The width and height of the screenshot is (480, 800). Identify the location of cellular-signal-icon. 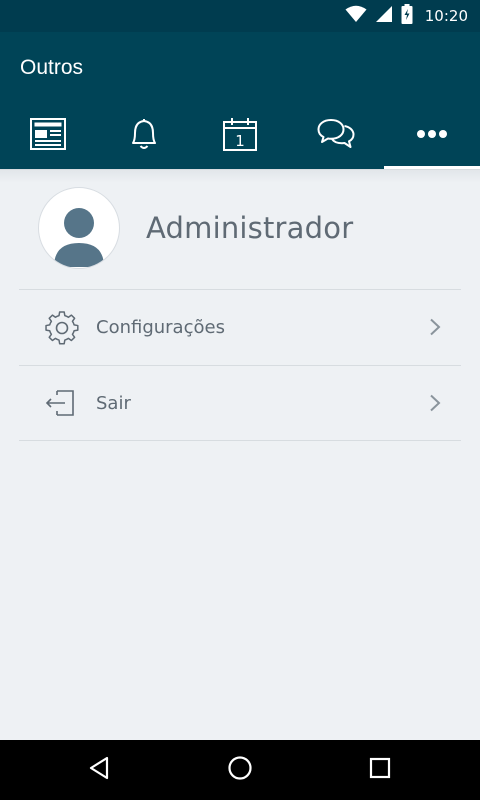
(384, 16).